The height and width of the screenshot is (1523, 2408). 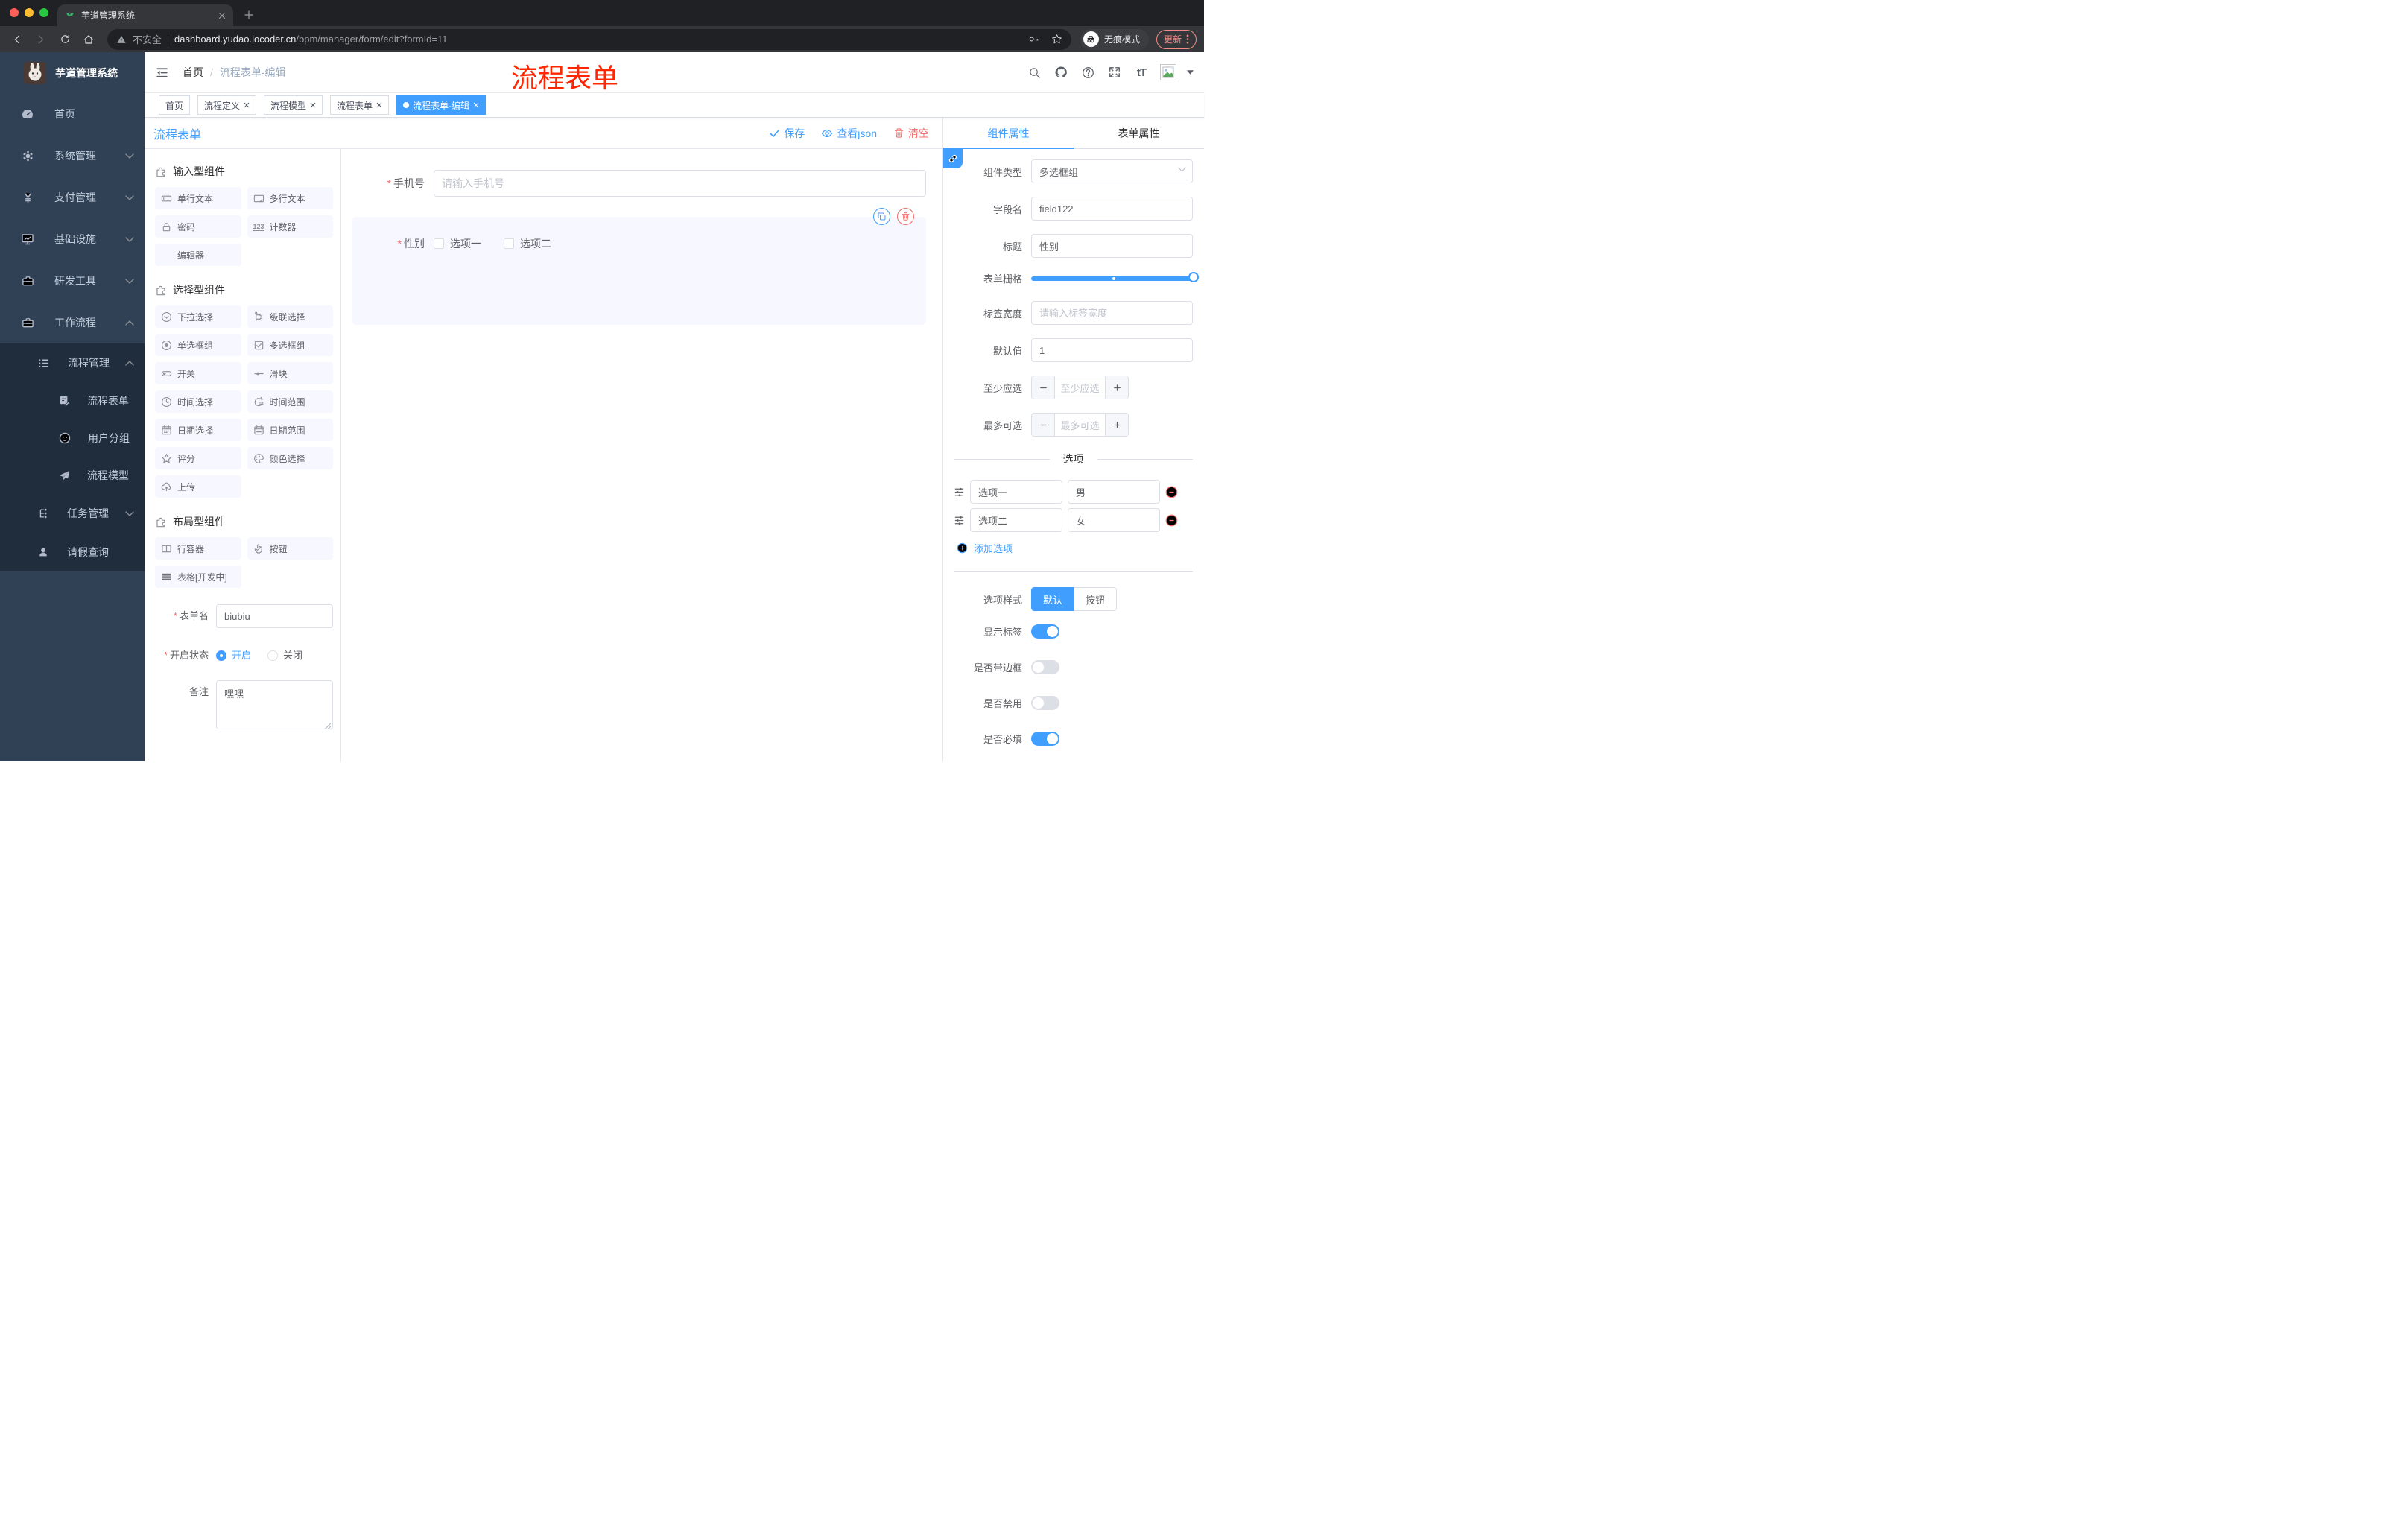 What do you see at coordinates (290, 373) in the screenshot?
I see `palette-item-slider: 滑块` at bounding box center [290, 373].